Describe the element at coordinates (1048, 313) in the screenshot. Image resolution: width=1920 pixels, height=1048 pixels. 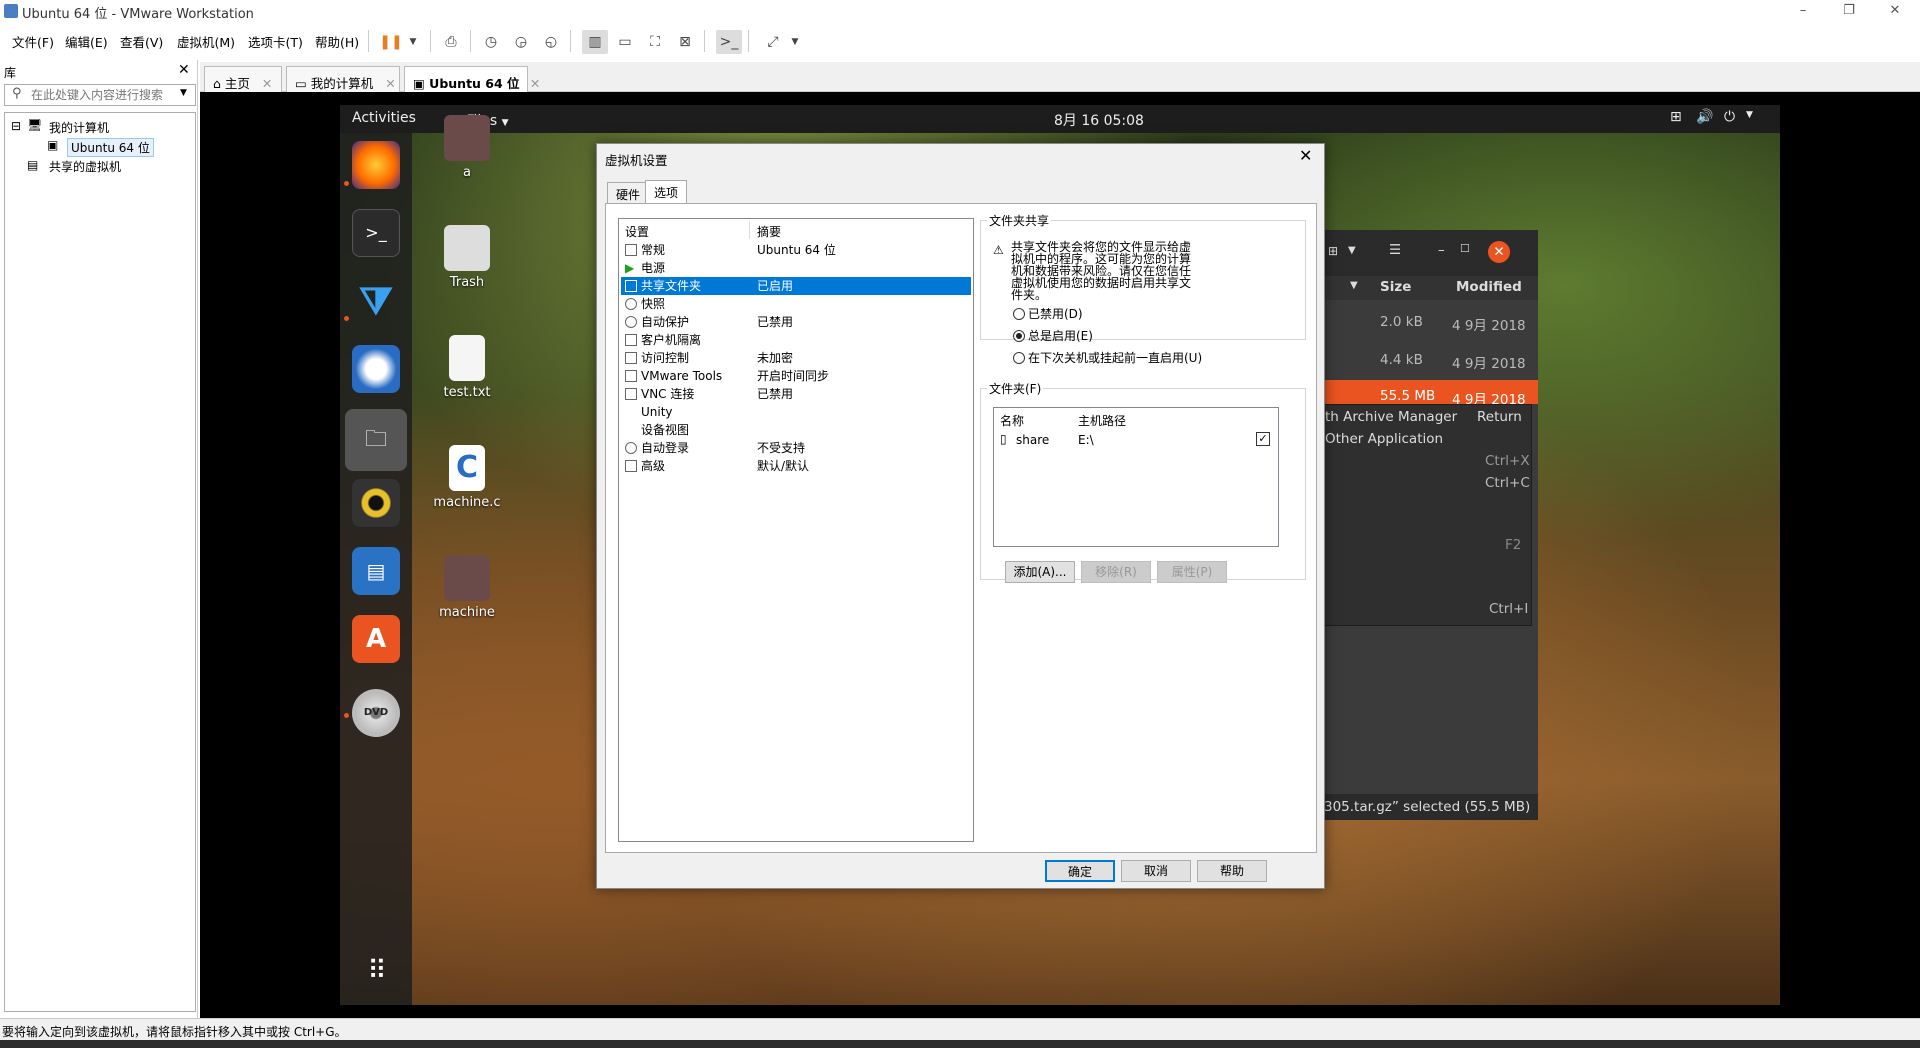
I see `radio-disabled: 已禁用(D)` at that location.